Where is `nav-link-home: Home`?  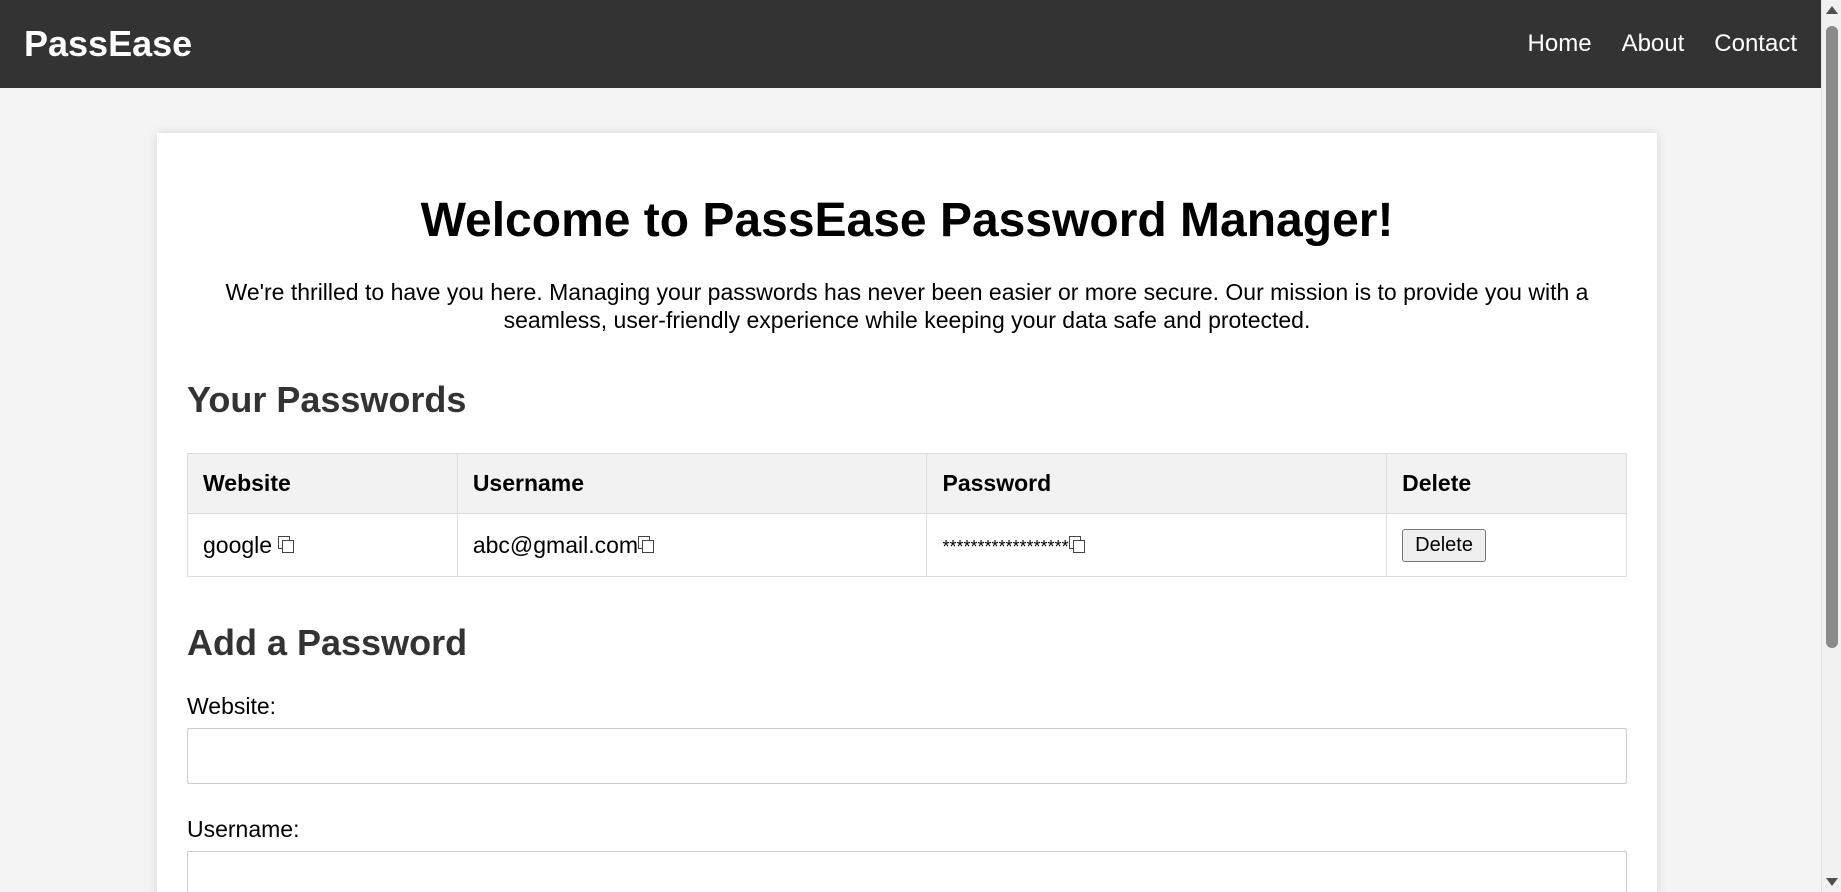 nav-link-home: Home is located at coordinates (1560, 44).